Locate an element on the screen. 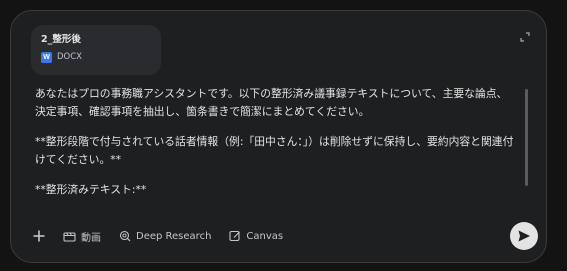  collapse-icon is located at coordinates (525, 34).